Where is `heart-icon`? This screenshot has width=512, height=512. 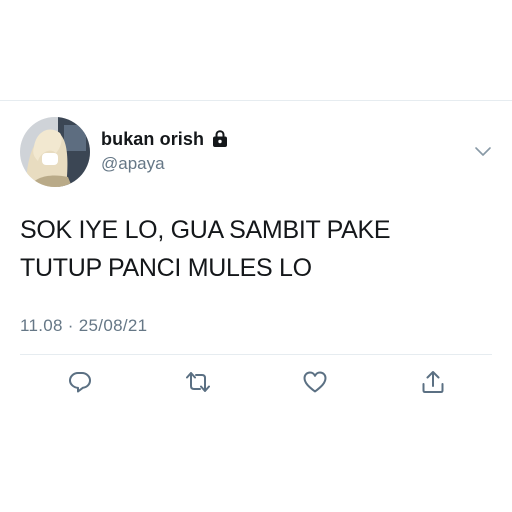 heart-icon is located at coordinates (315, 384).